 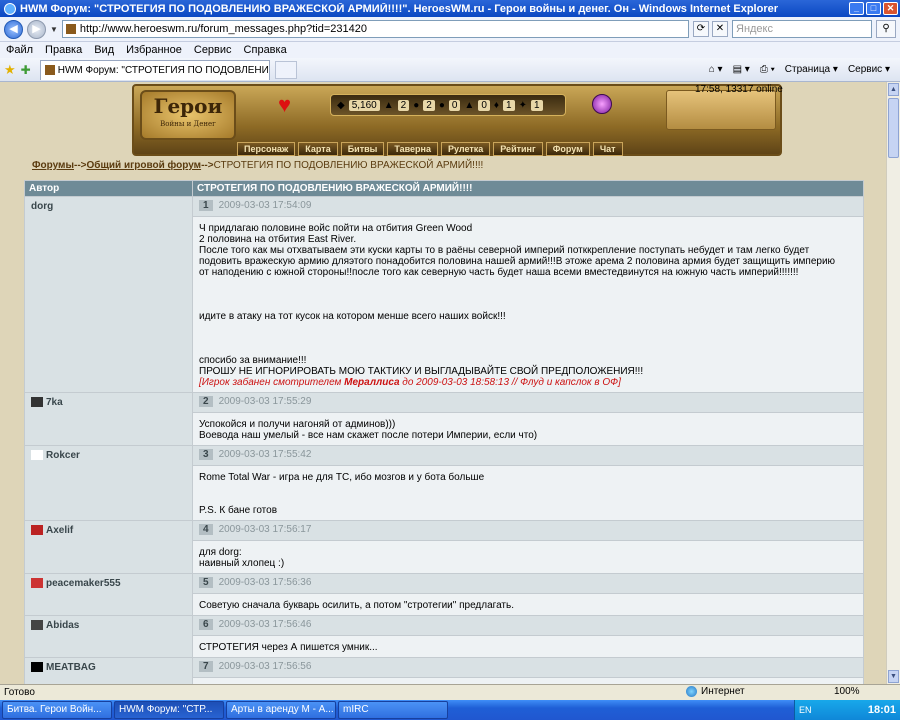 What do you see at coordinates (188, 124) in the screenshot?
I see `logo-subtitle: Войны и Денег` at bounding box center [188, 124].